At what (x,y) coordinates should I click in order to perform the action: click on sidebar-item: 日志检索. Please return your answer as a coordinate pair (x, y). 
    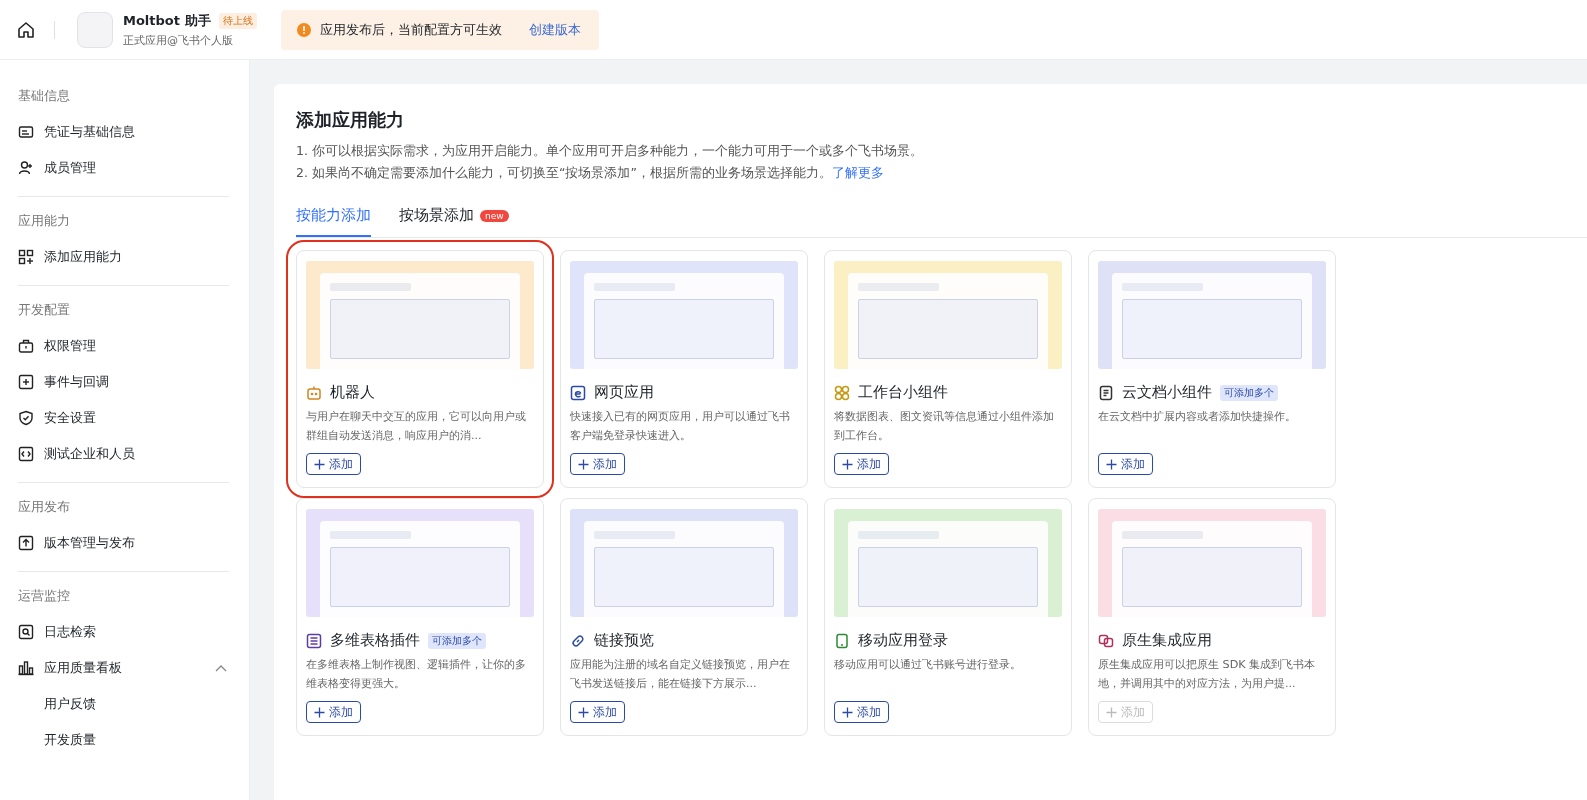
    Looking at the image, I should click on (123, 632).